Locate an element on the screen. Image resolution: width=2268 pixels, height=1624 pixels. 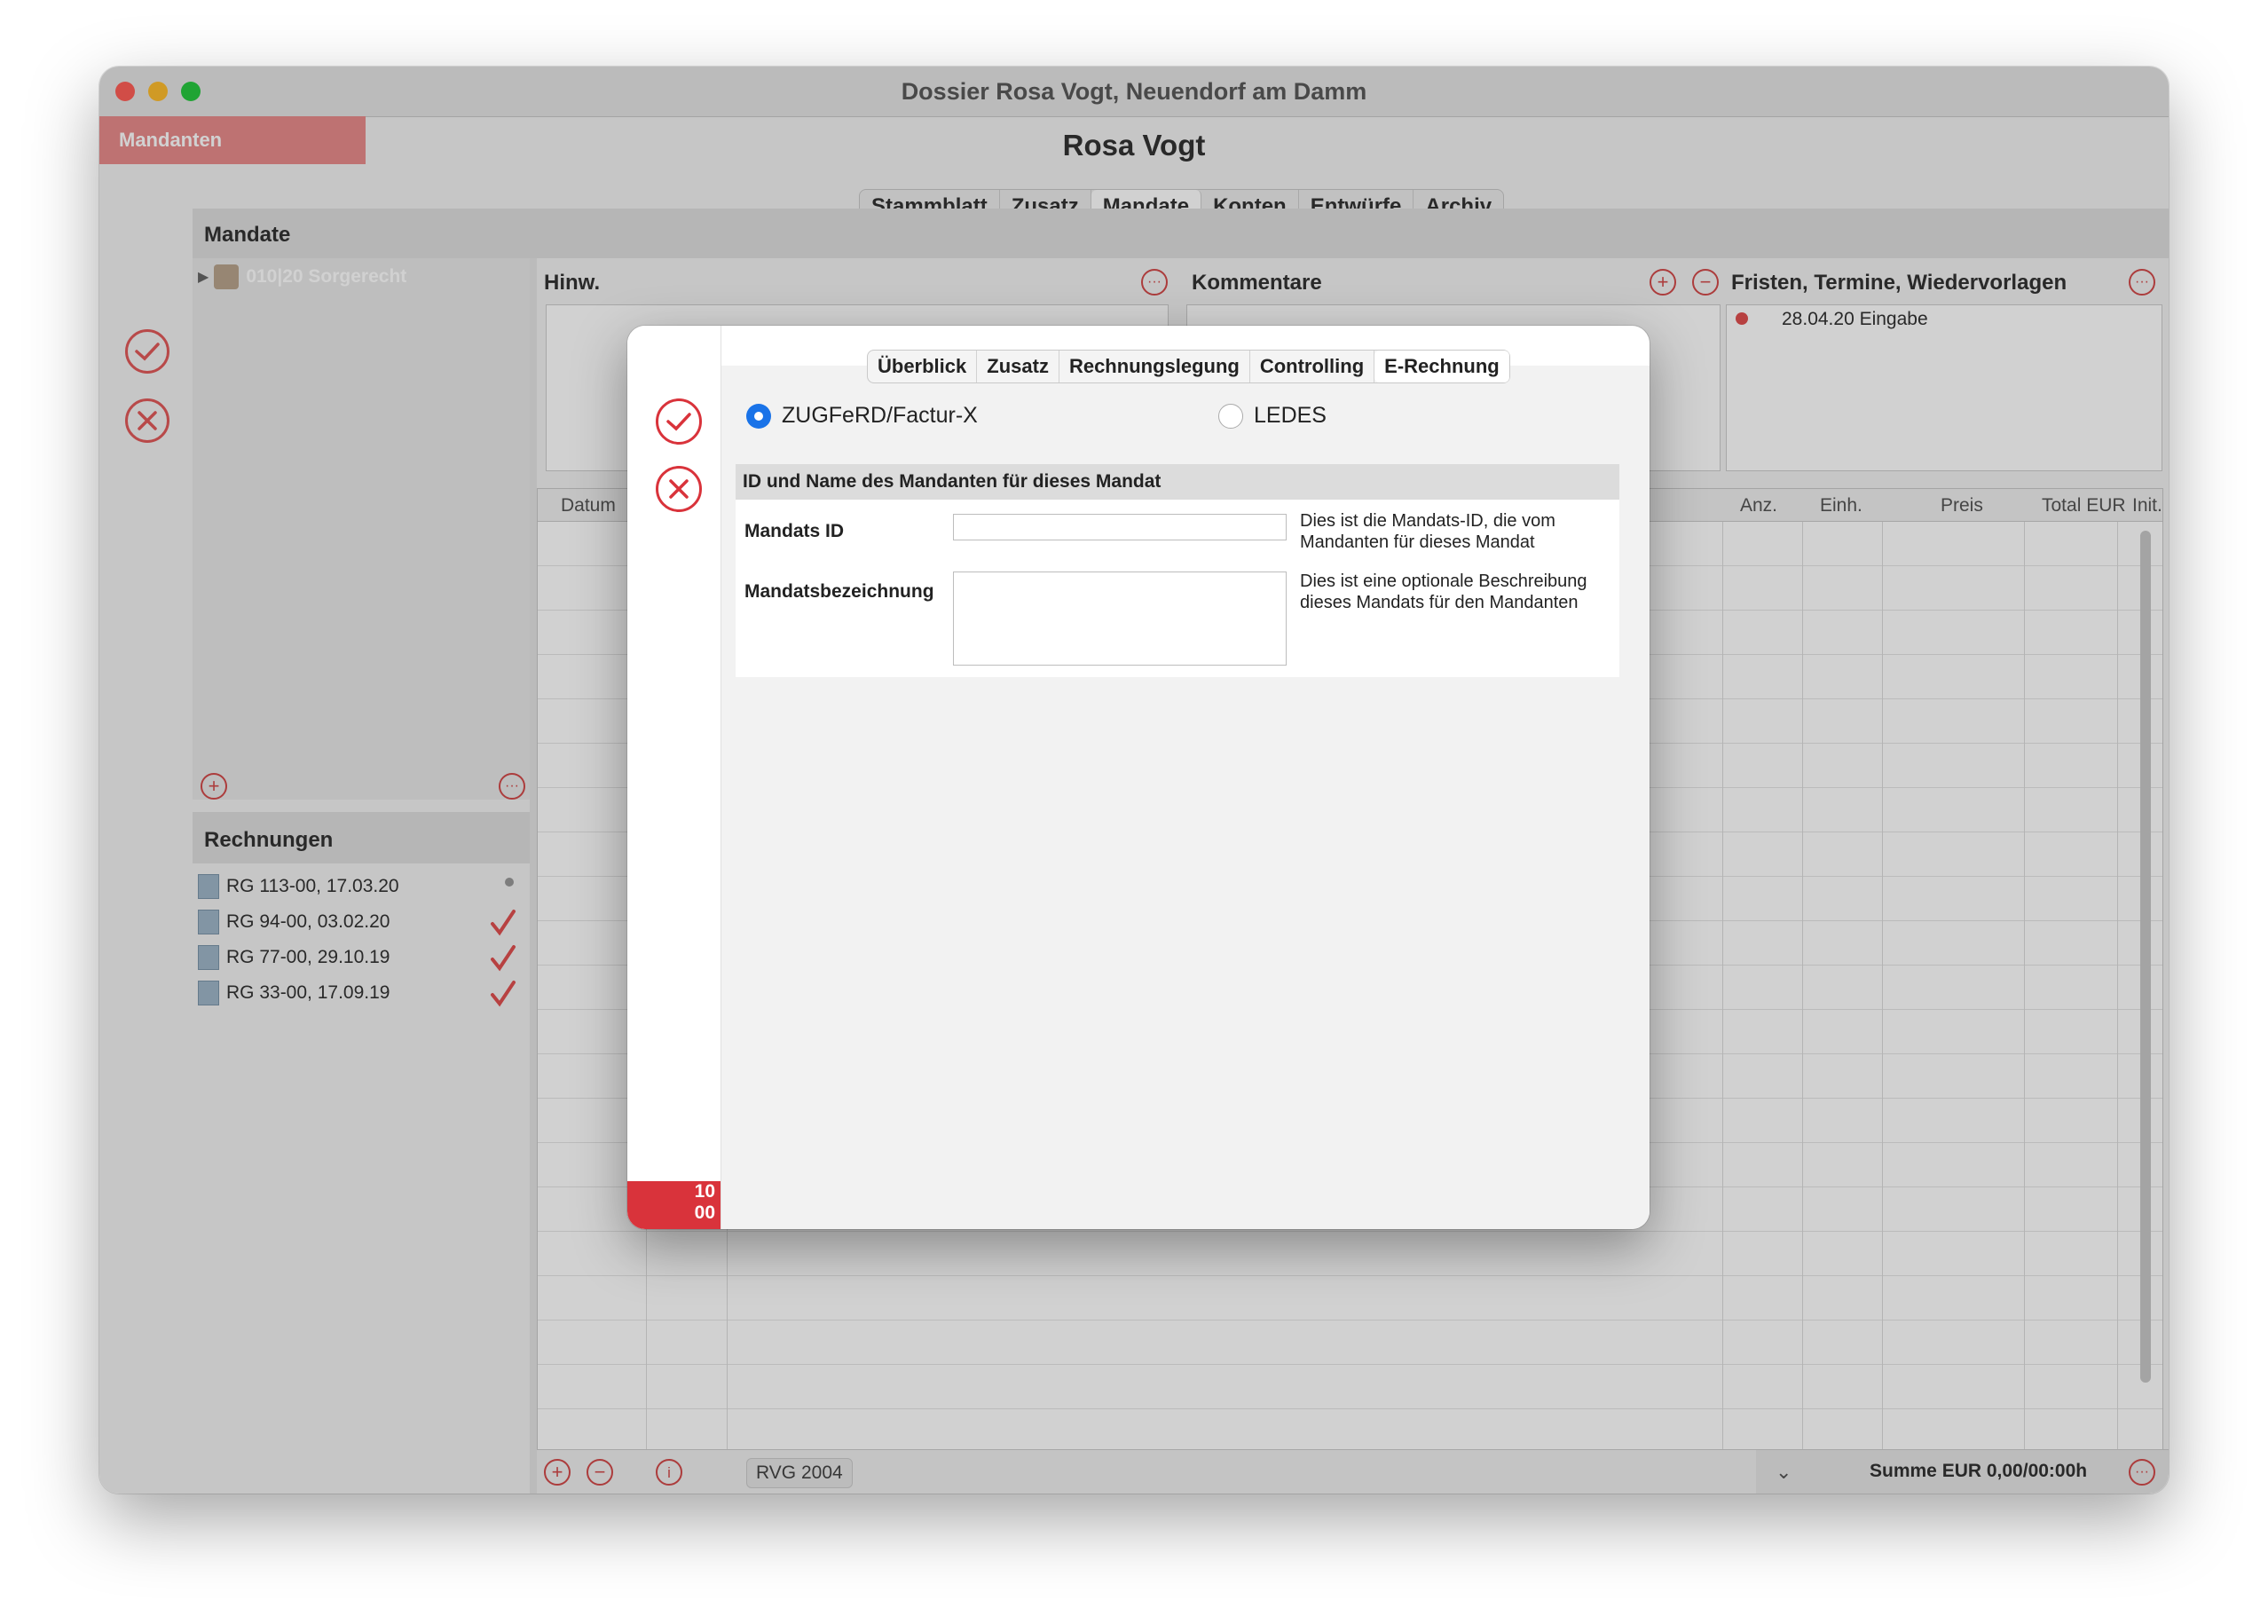
radio-unselected-icon is located at coordinates (1230, 416).